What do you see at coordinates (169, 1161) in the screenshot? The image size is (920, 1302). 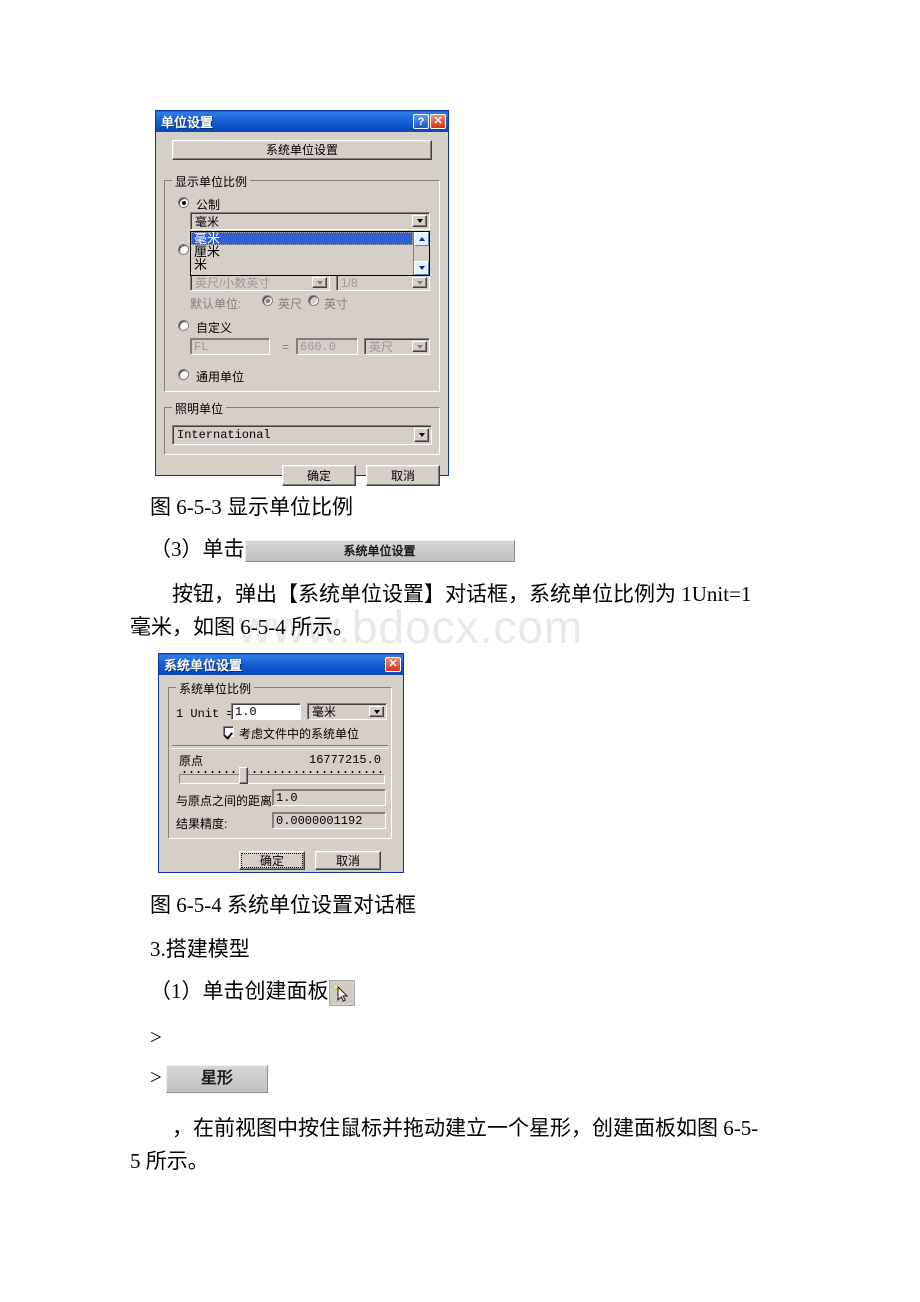 I see `paragraph-tail-line-2: 5 所示。` at bounding box center [169, 1161].